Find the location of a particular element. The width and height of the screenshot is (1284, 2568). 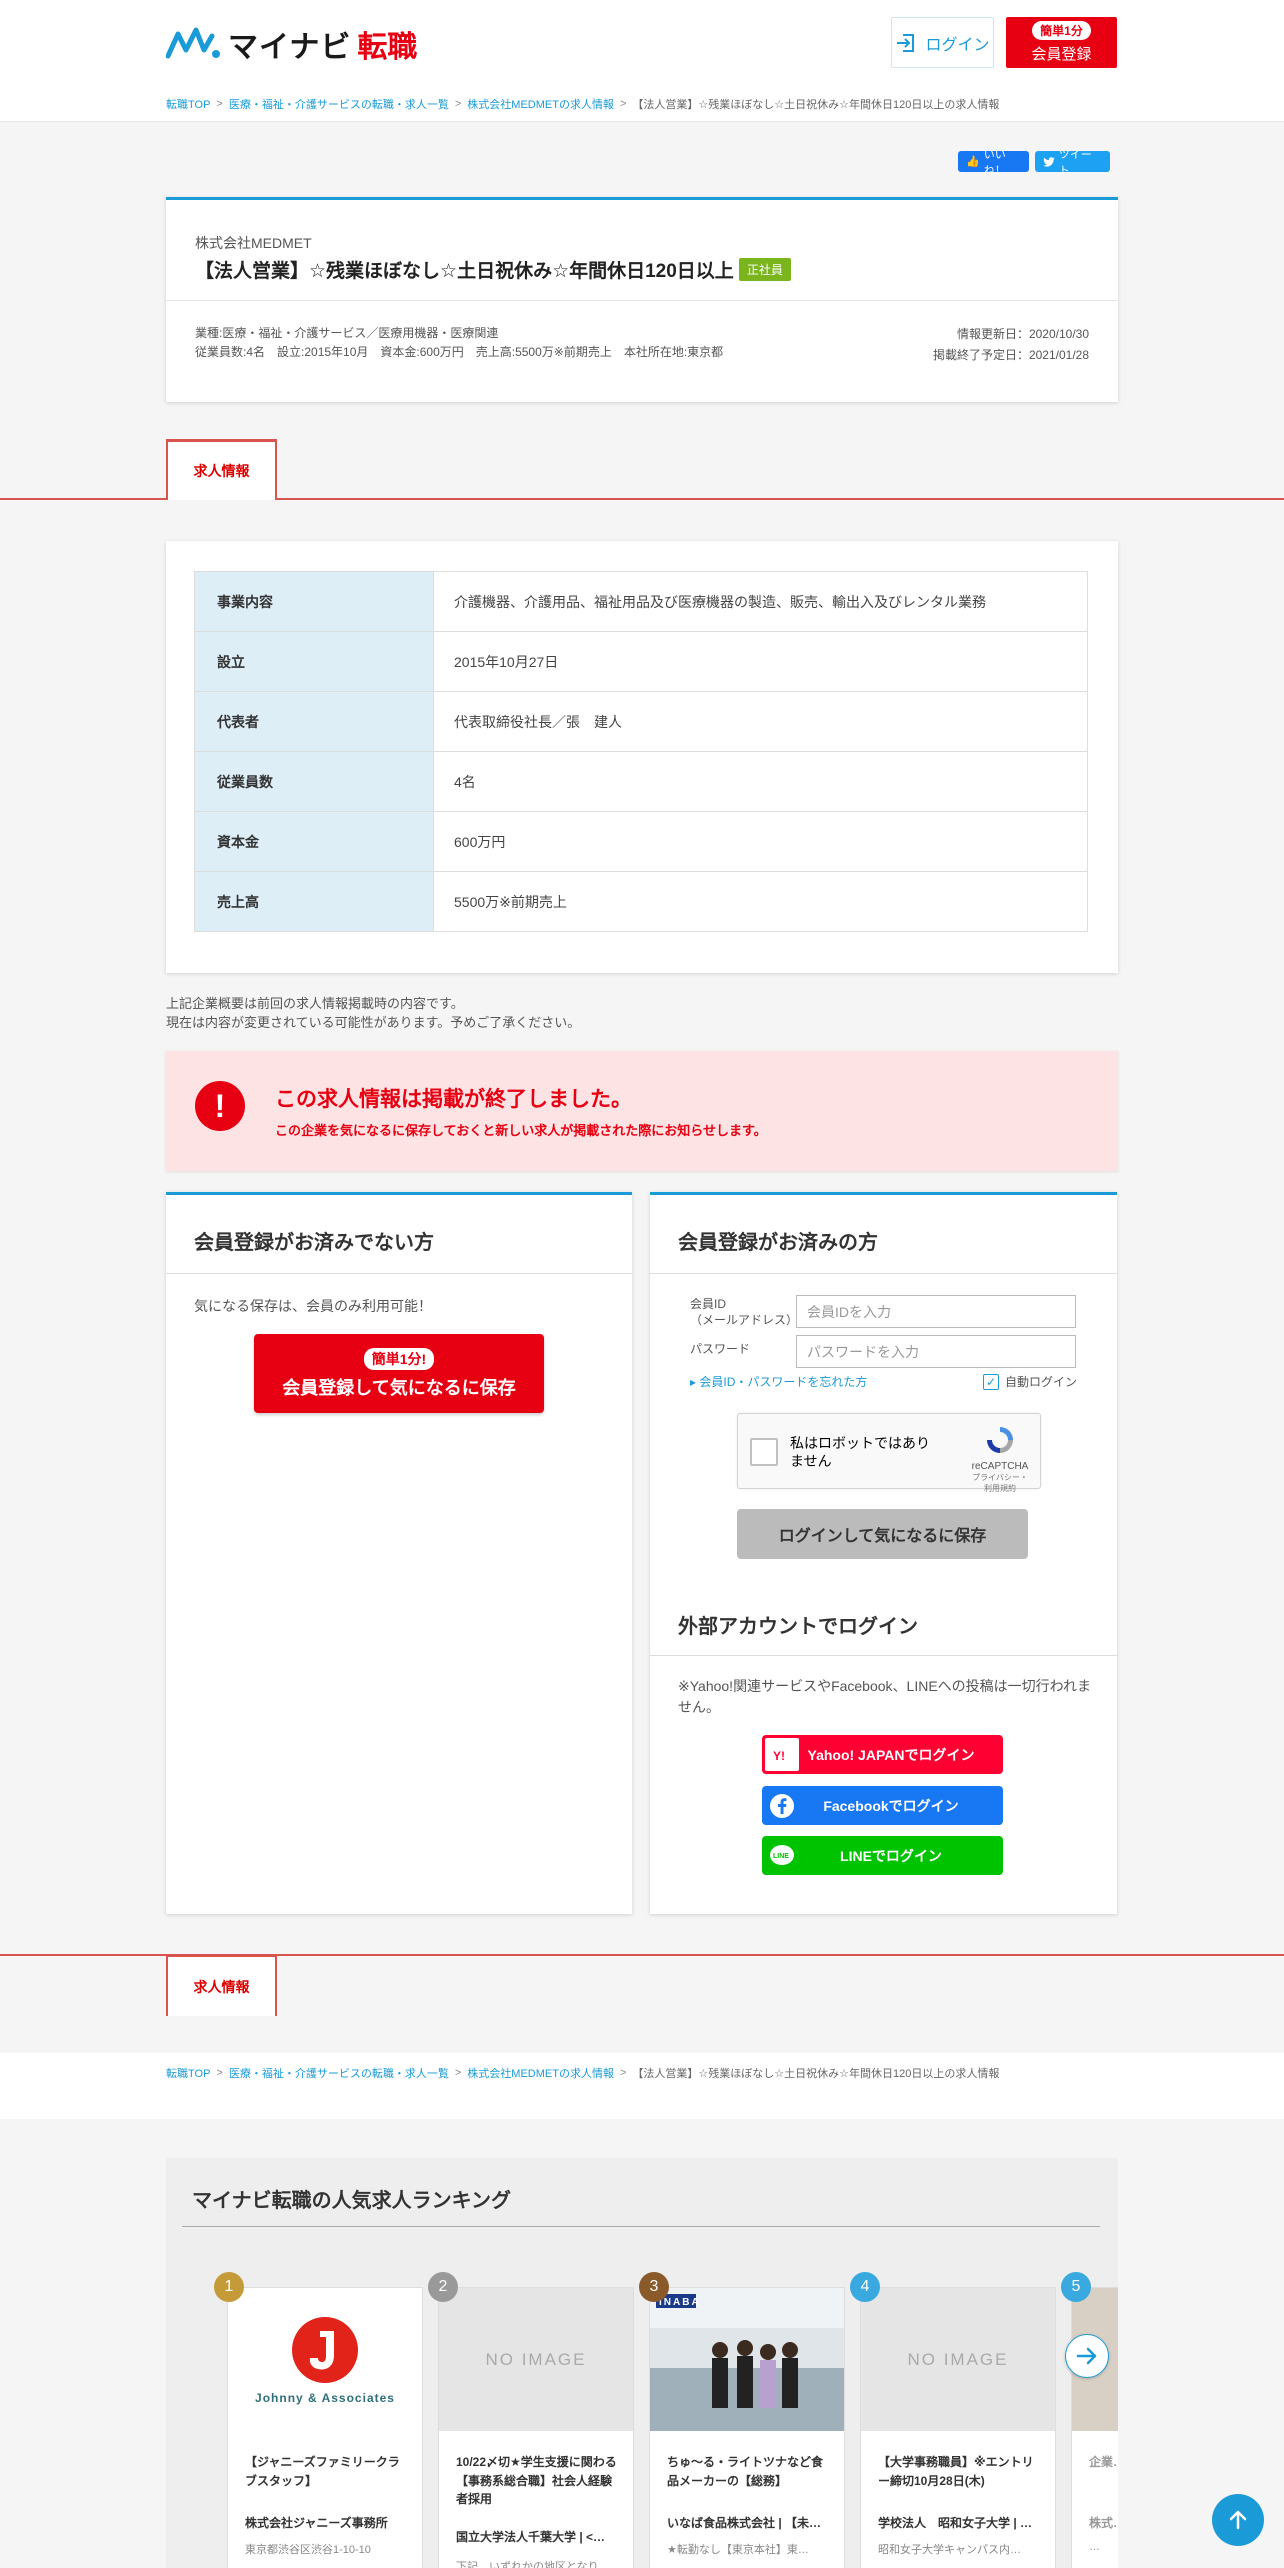

line-icon: LINE is located at coordinates (782, 1855).